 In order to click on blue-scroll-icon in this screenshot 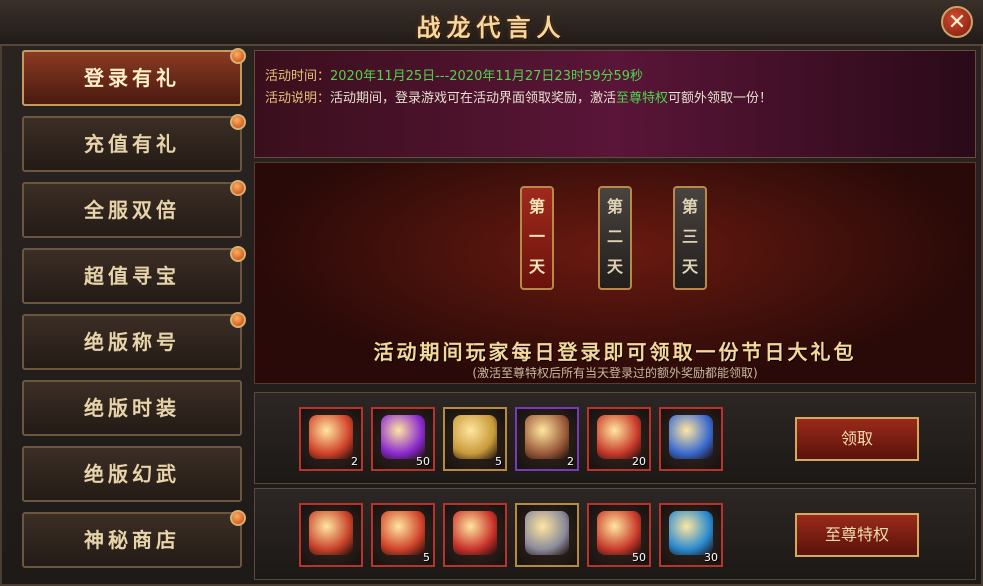, I will do `click(691, 437)`.